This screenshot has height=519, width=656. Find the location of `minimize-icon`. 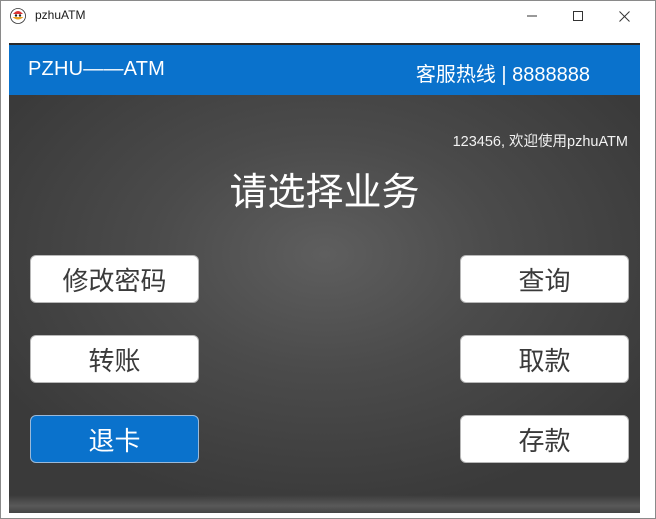

minimize-icon is located at coordinates (532, 16).